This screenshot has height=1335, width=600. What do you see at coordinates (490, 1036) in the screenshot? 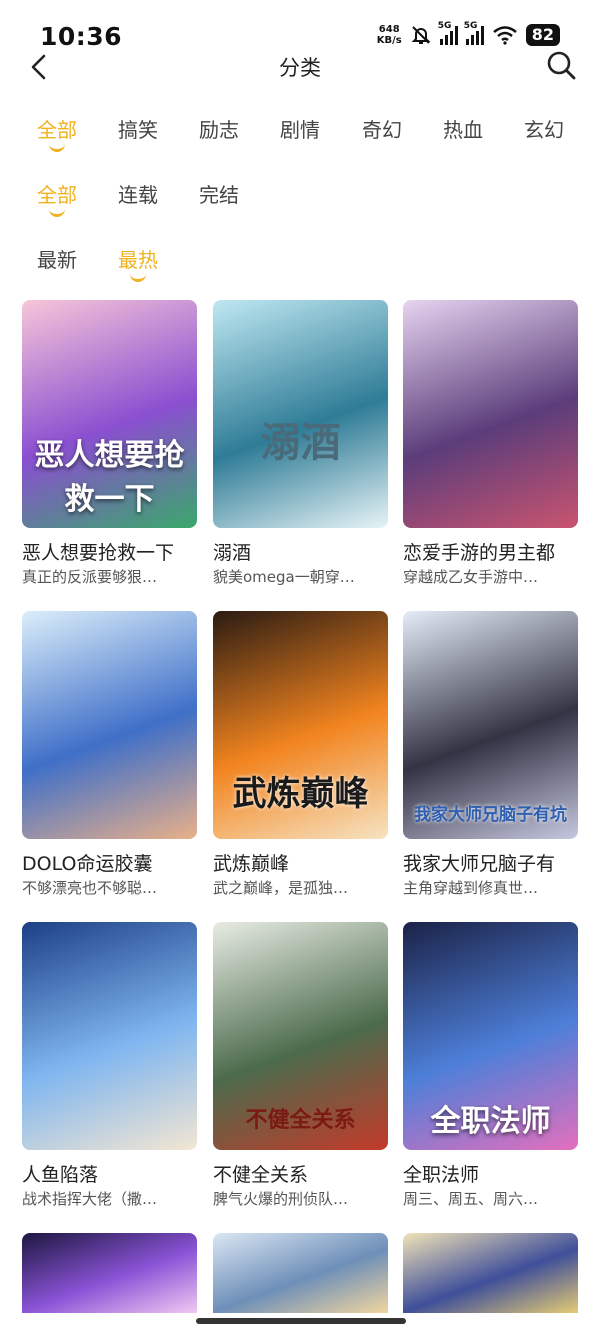
I see `comic-cover: 全职法师` at bounding box center [490, 1036].